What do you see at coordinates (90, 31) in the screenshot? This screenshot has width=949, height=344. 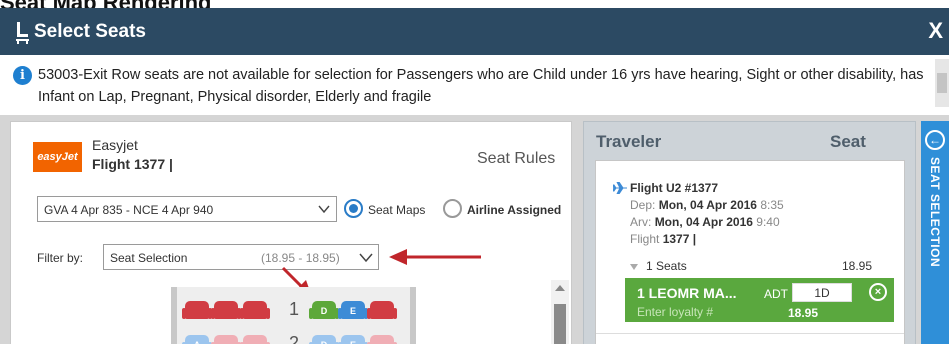 I see `dialog-title: Select Seats` at bounding box center [90, 31].